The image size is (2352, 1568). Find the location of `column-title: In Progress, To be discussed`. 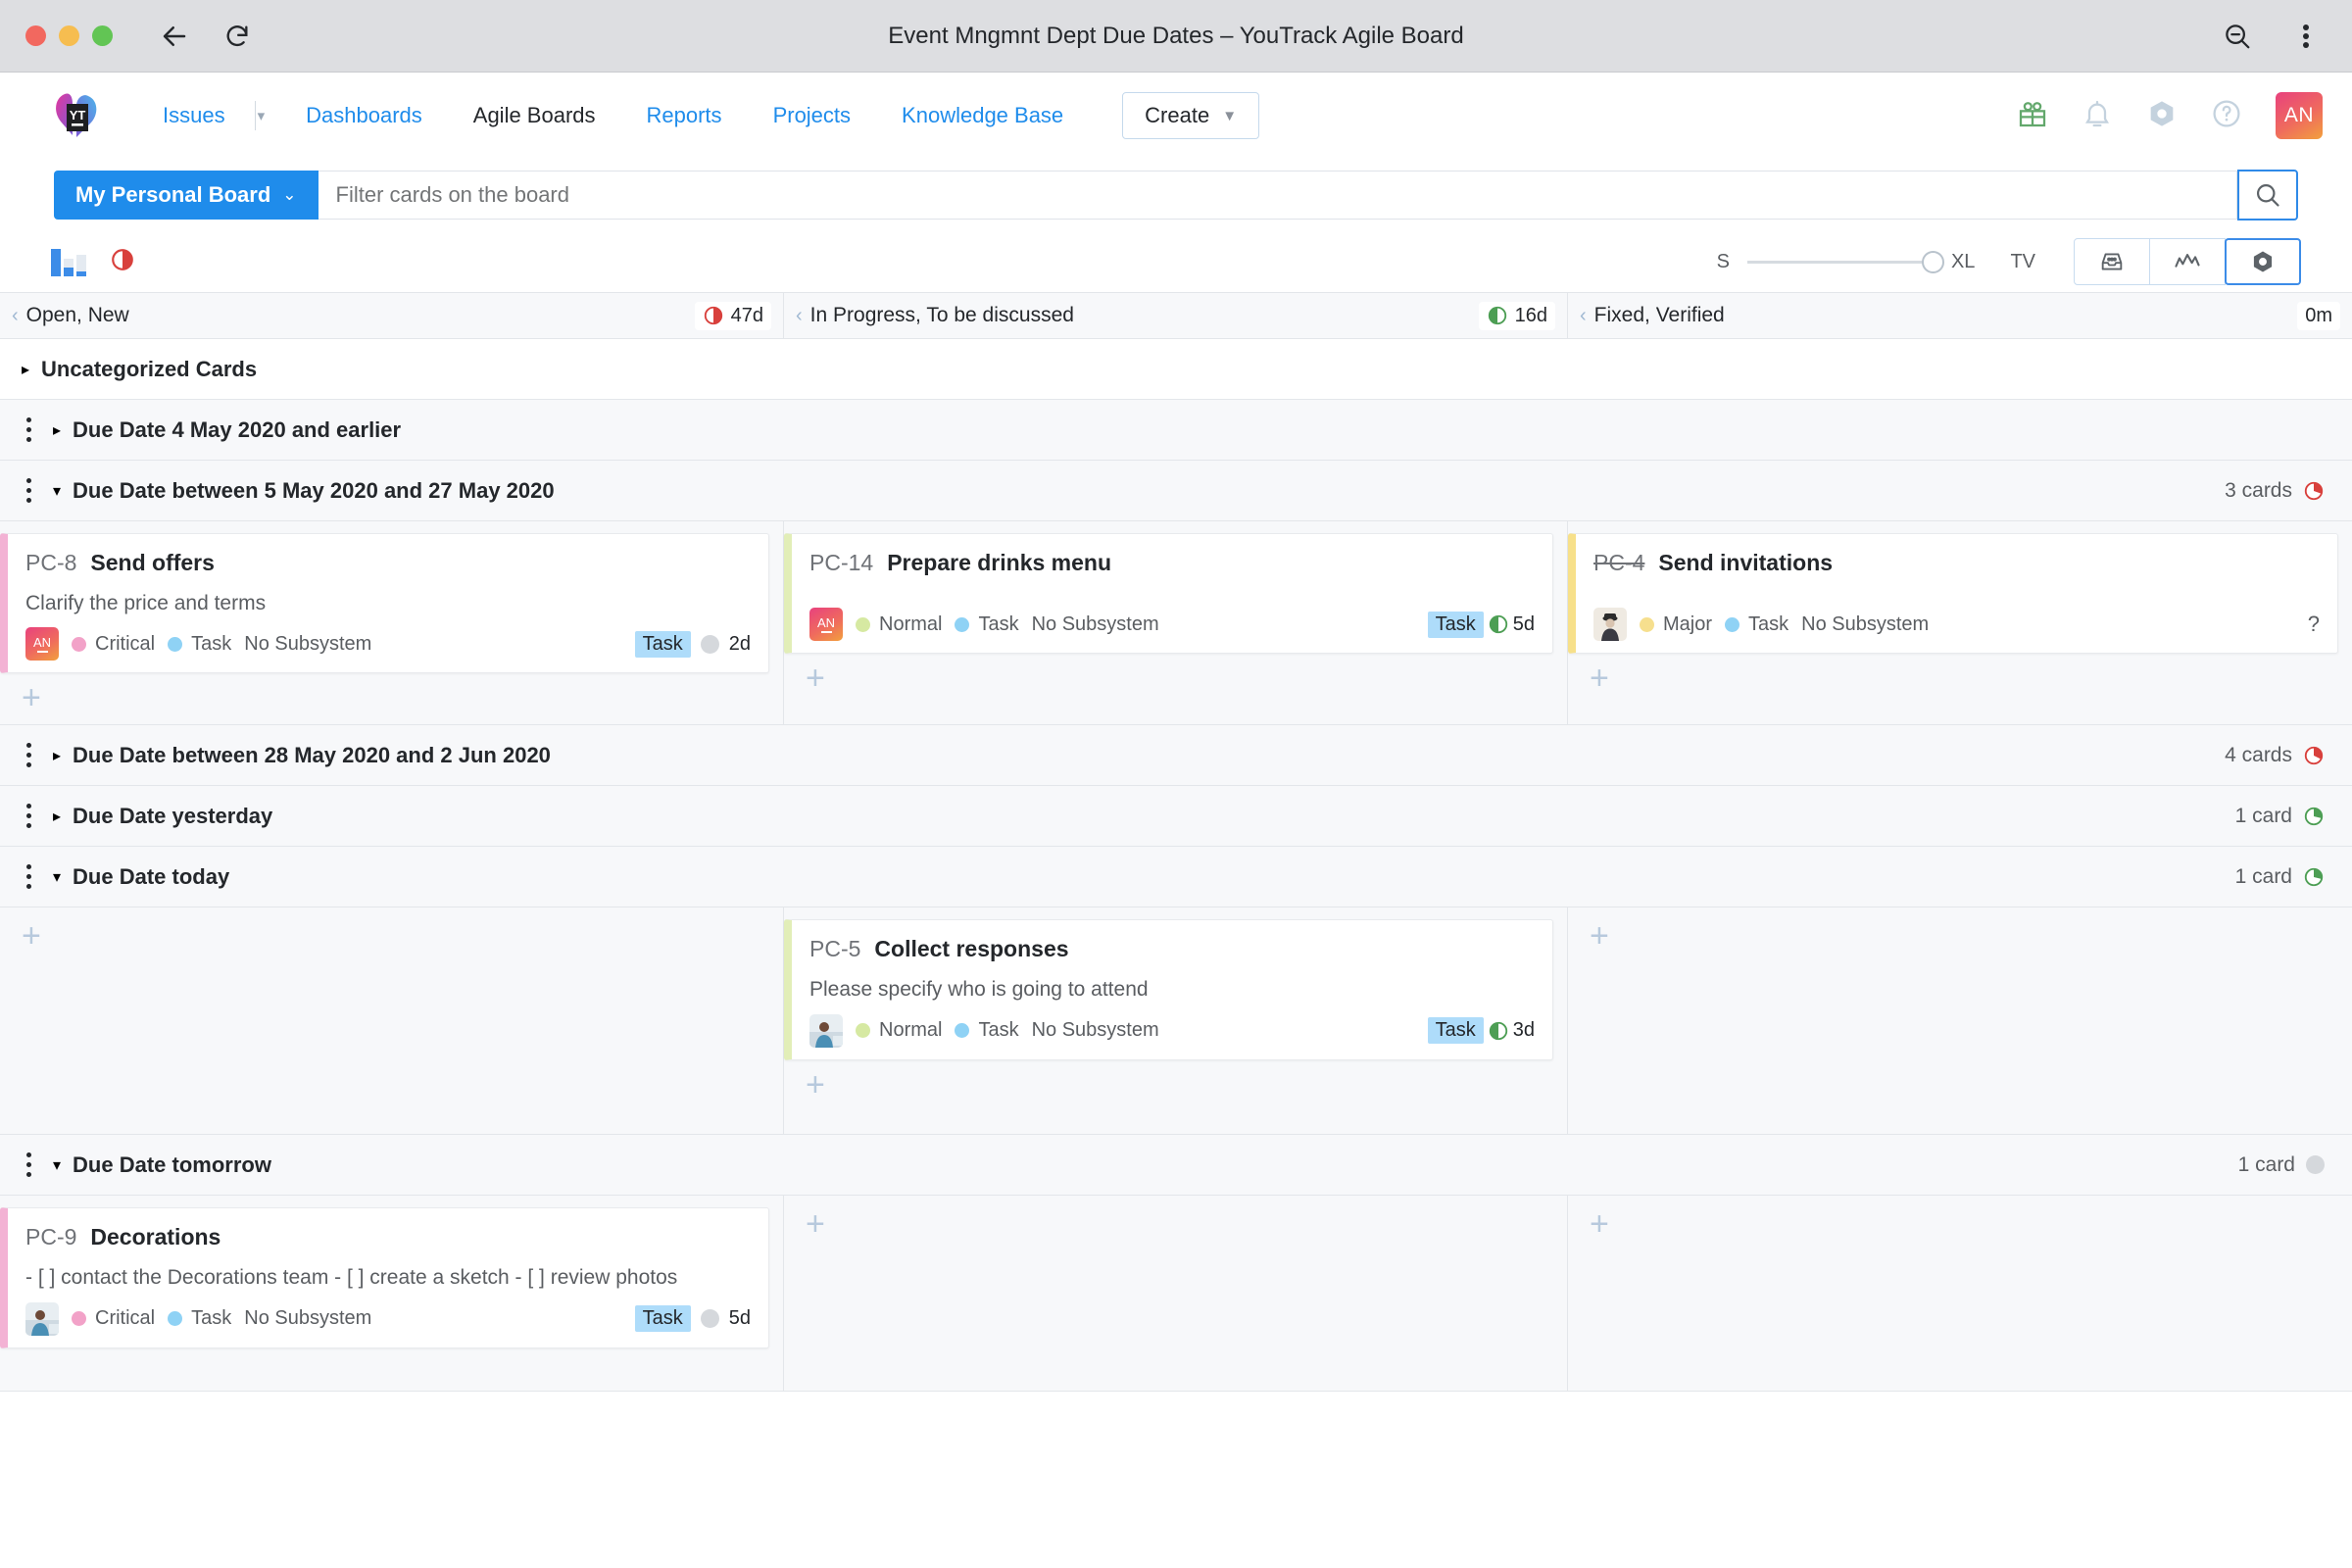

column-title: In Progress, To be discussed is located at coordinates (941, 315).